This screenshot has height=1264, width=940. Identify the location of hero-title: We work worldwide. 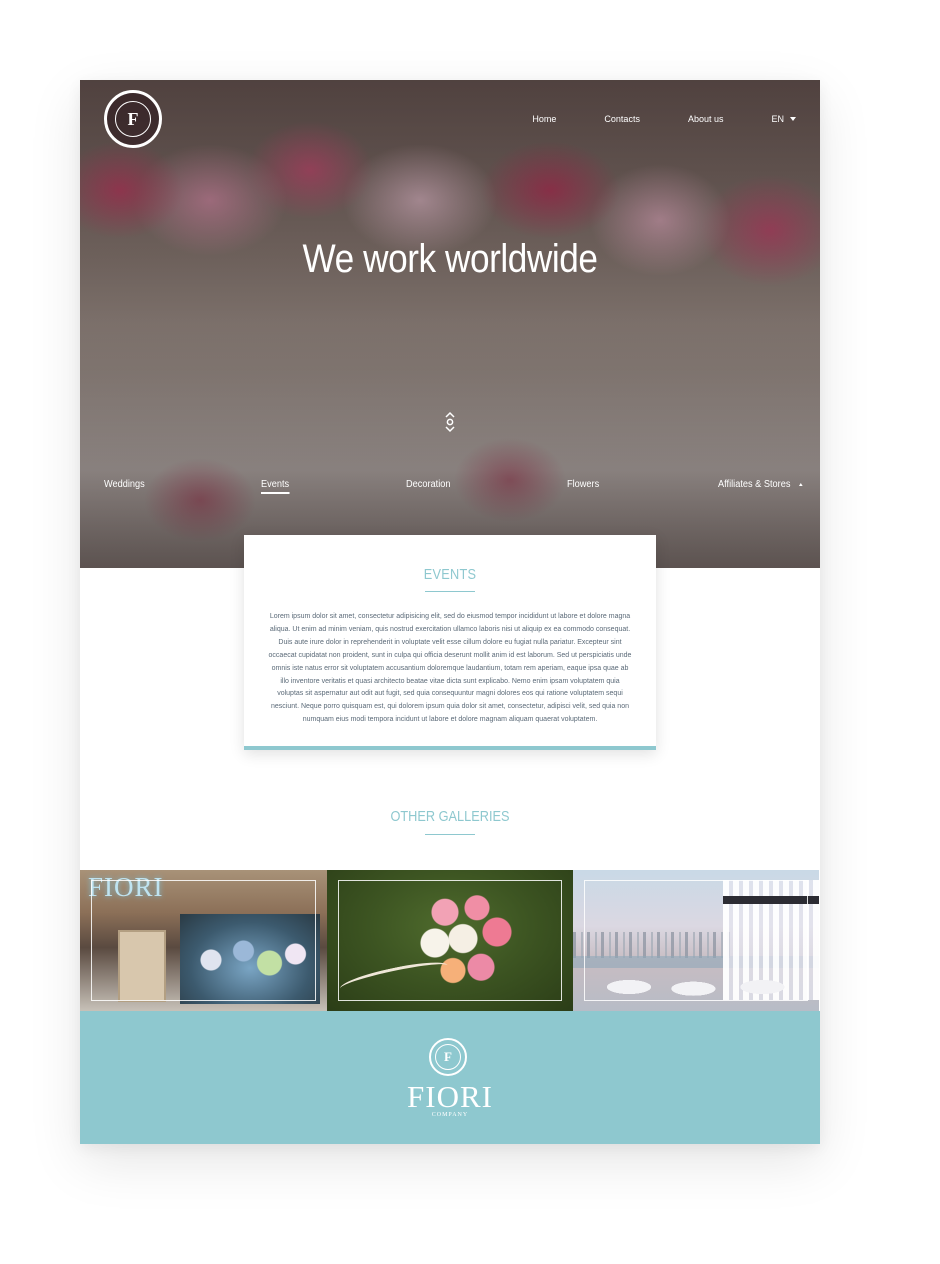
(450, 259).